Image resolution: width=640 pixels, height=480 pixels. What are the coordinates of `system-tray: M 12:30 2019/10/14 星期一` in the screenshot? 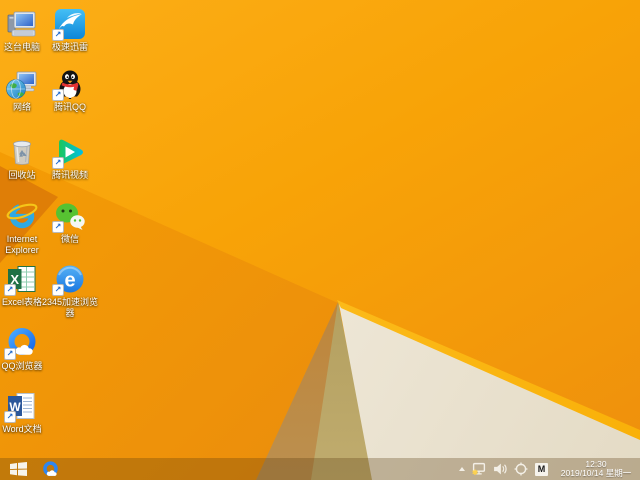 It's located at (549, 469).